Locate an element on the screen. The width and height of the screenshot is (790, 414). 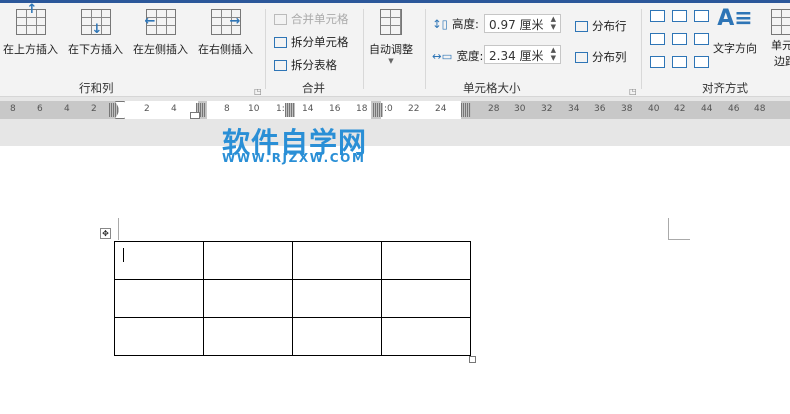
row-height-icon: ↕▯ is located at coordinates (440, 24).